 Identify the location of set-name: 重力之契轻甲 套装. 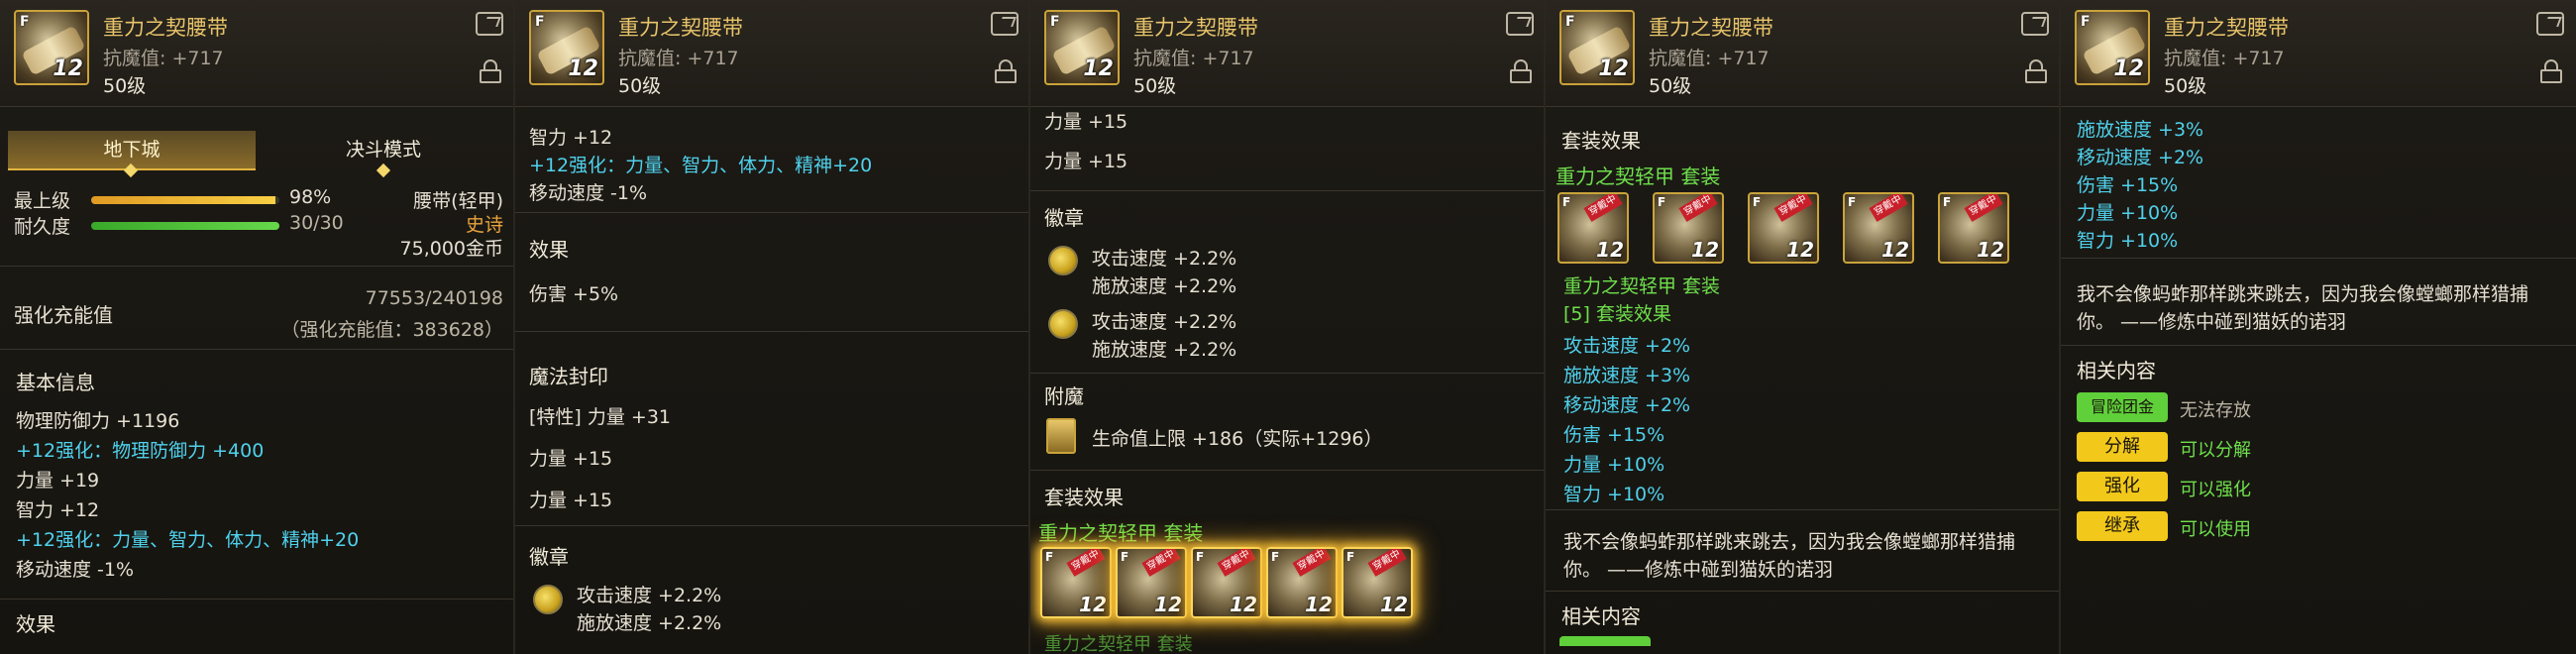
(1121, 533).